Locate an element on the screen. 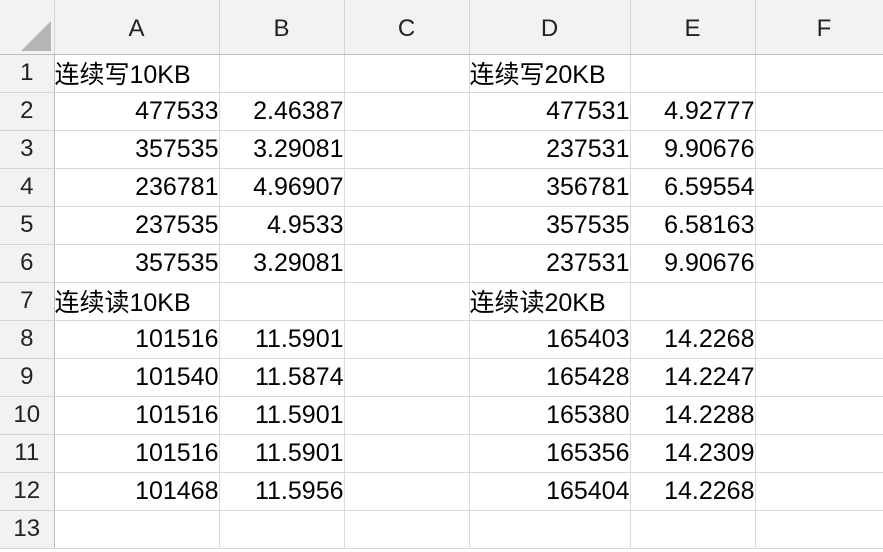  row-header-4: 4 is located at coordinates (27, 187).